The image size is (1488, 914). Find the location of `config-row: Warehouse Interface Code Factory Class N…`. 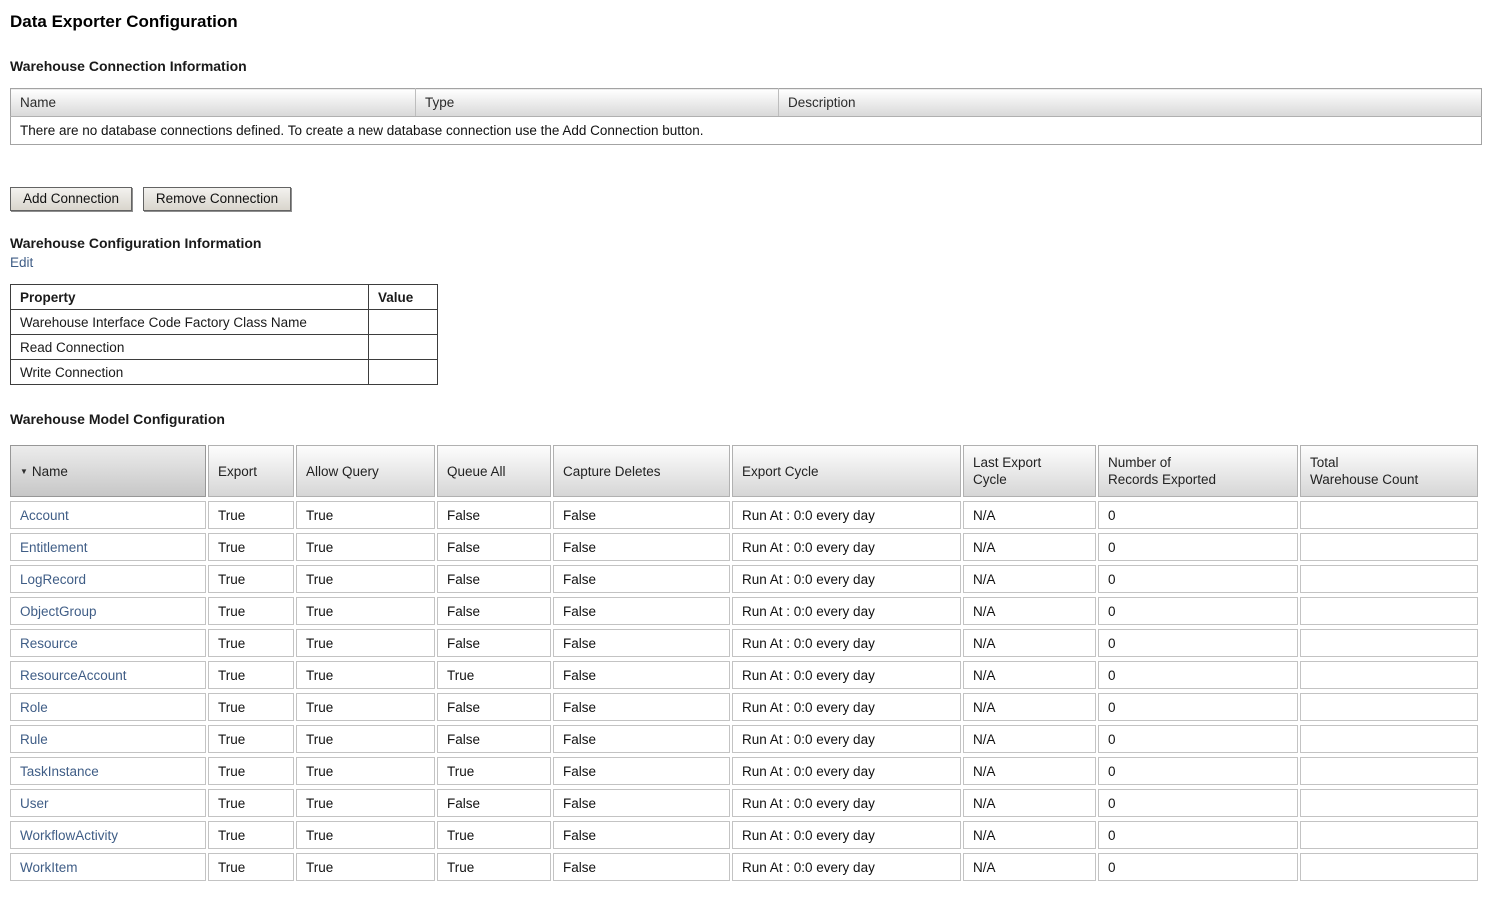

config-row: Warehouse Interface Code Factory Class N… is located at coordinates (224, 322).